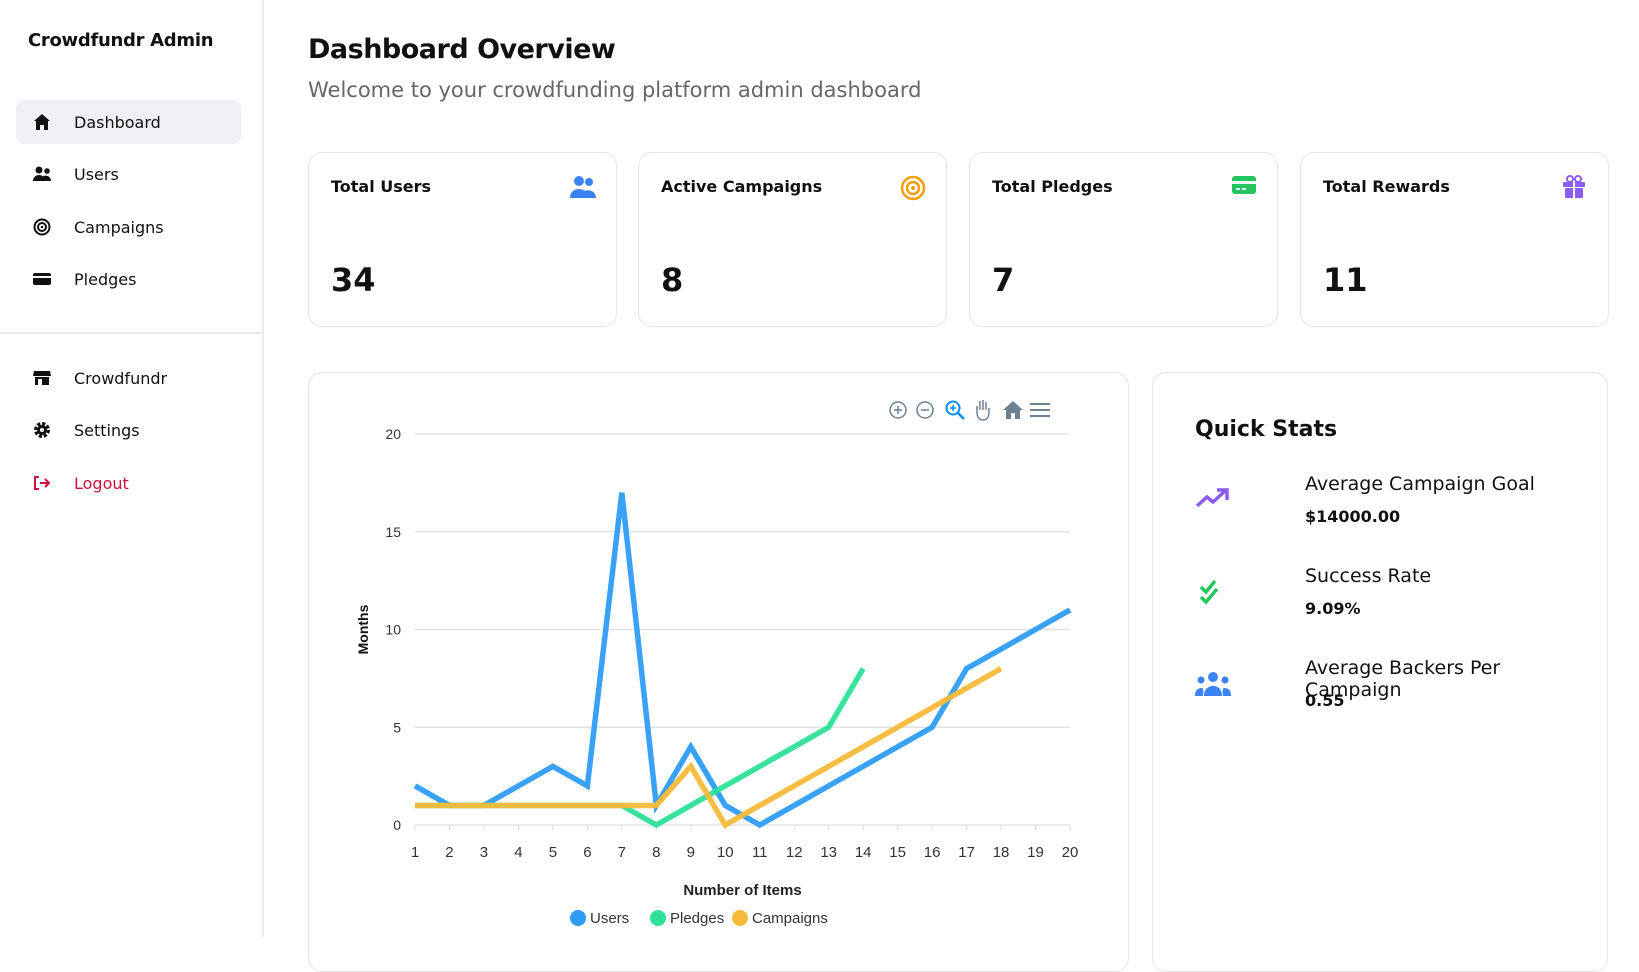 The image size is (1639, 972). What do you see at coordinates (462, 239) in the screenshot?
I see `stat-card-total-users: Total Users 34` at bounding box center [462, 239].